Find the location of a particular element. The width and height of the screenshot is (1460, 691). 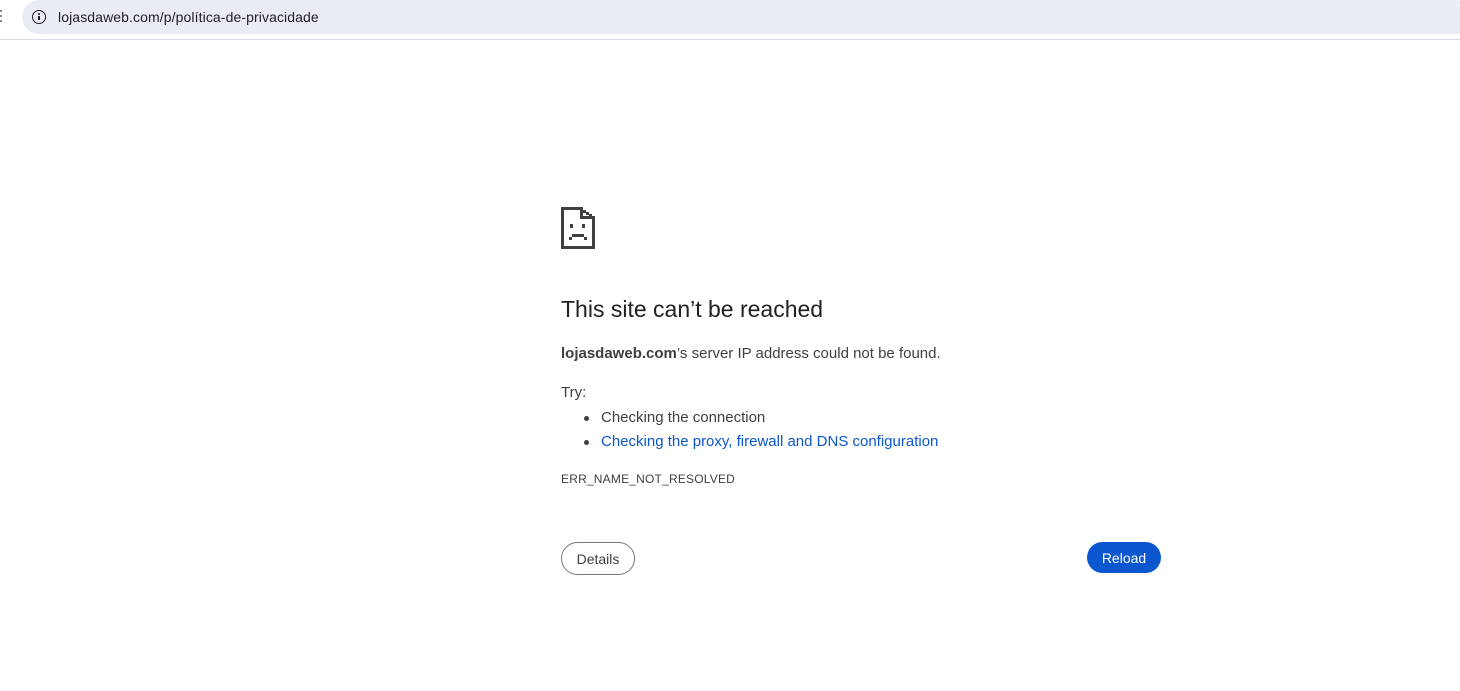

sad-page-icon is located at coordinates (578, 228).